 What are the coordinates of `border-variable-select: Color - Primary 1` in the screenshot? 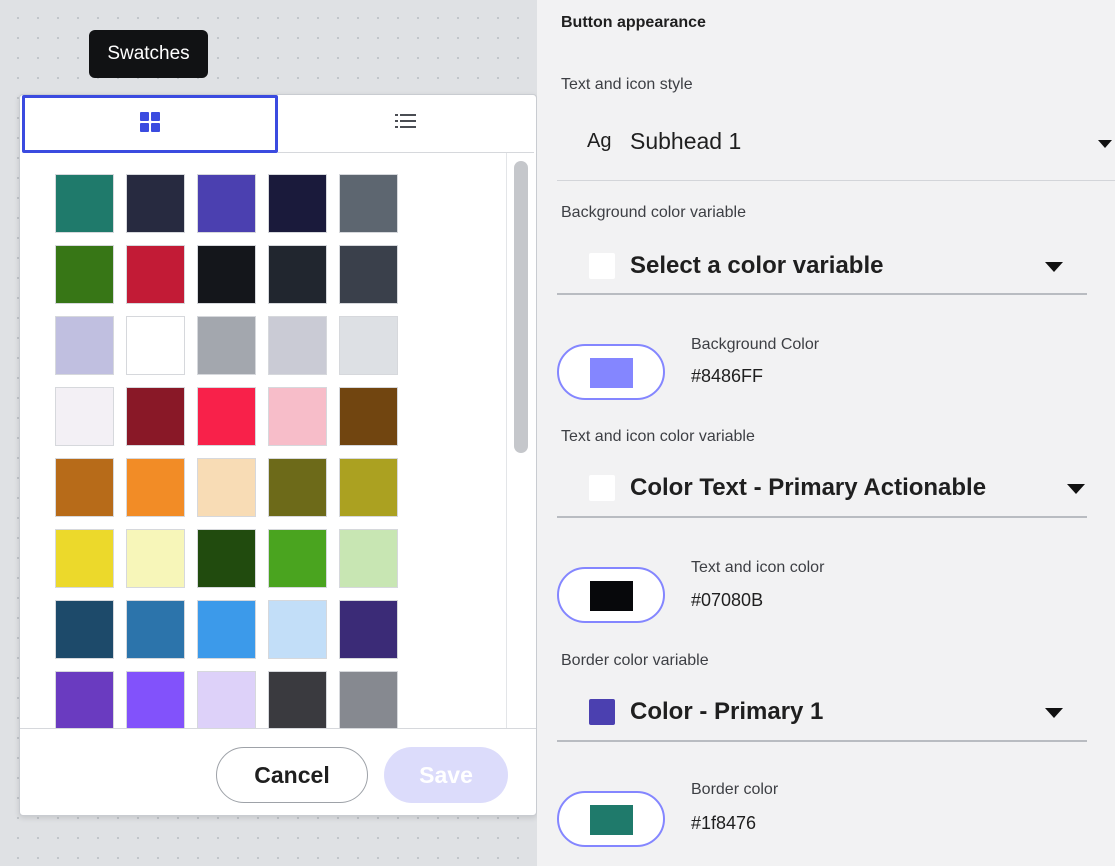 It's located at (822, 713).